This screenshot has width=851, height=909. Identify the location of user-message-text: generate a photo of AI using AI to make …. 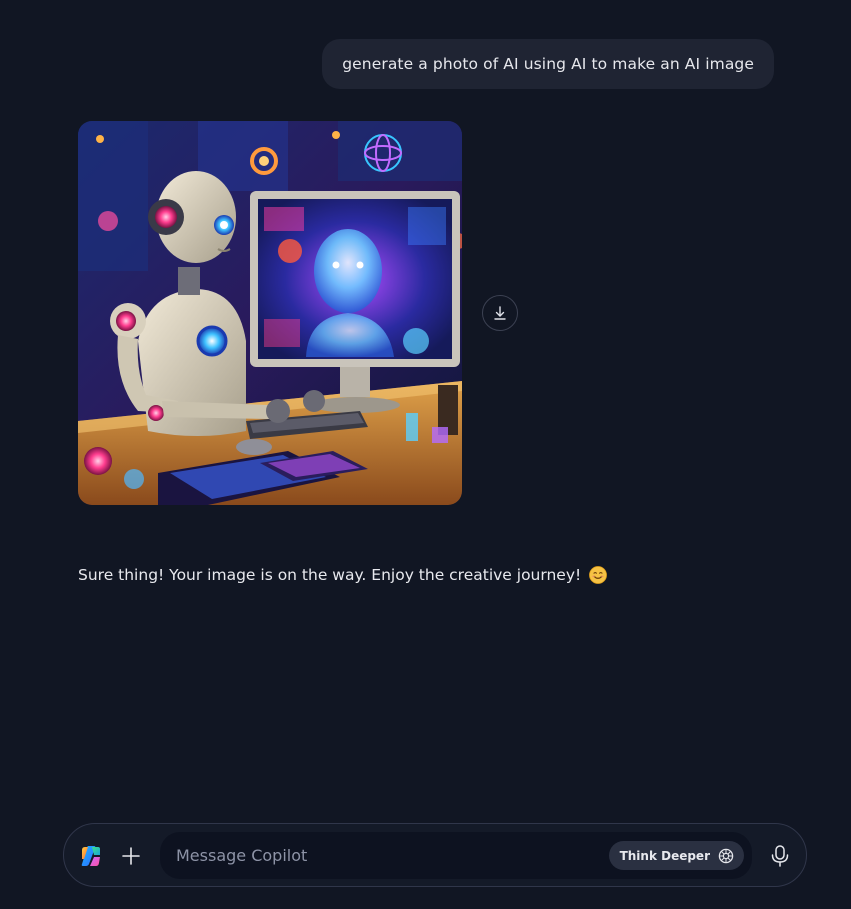
(548, 64).